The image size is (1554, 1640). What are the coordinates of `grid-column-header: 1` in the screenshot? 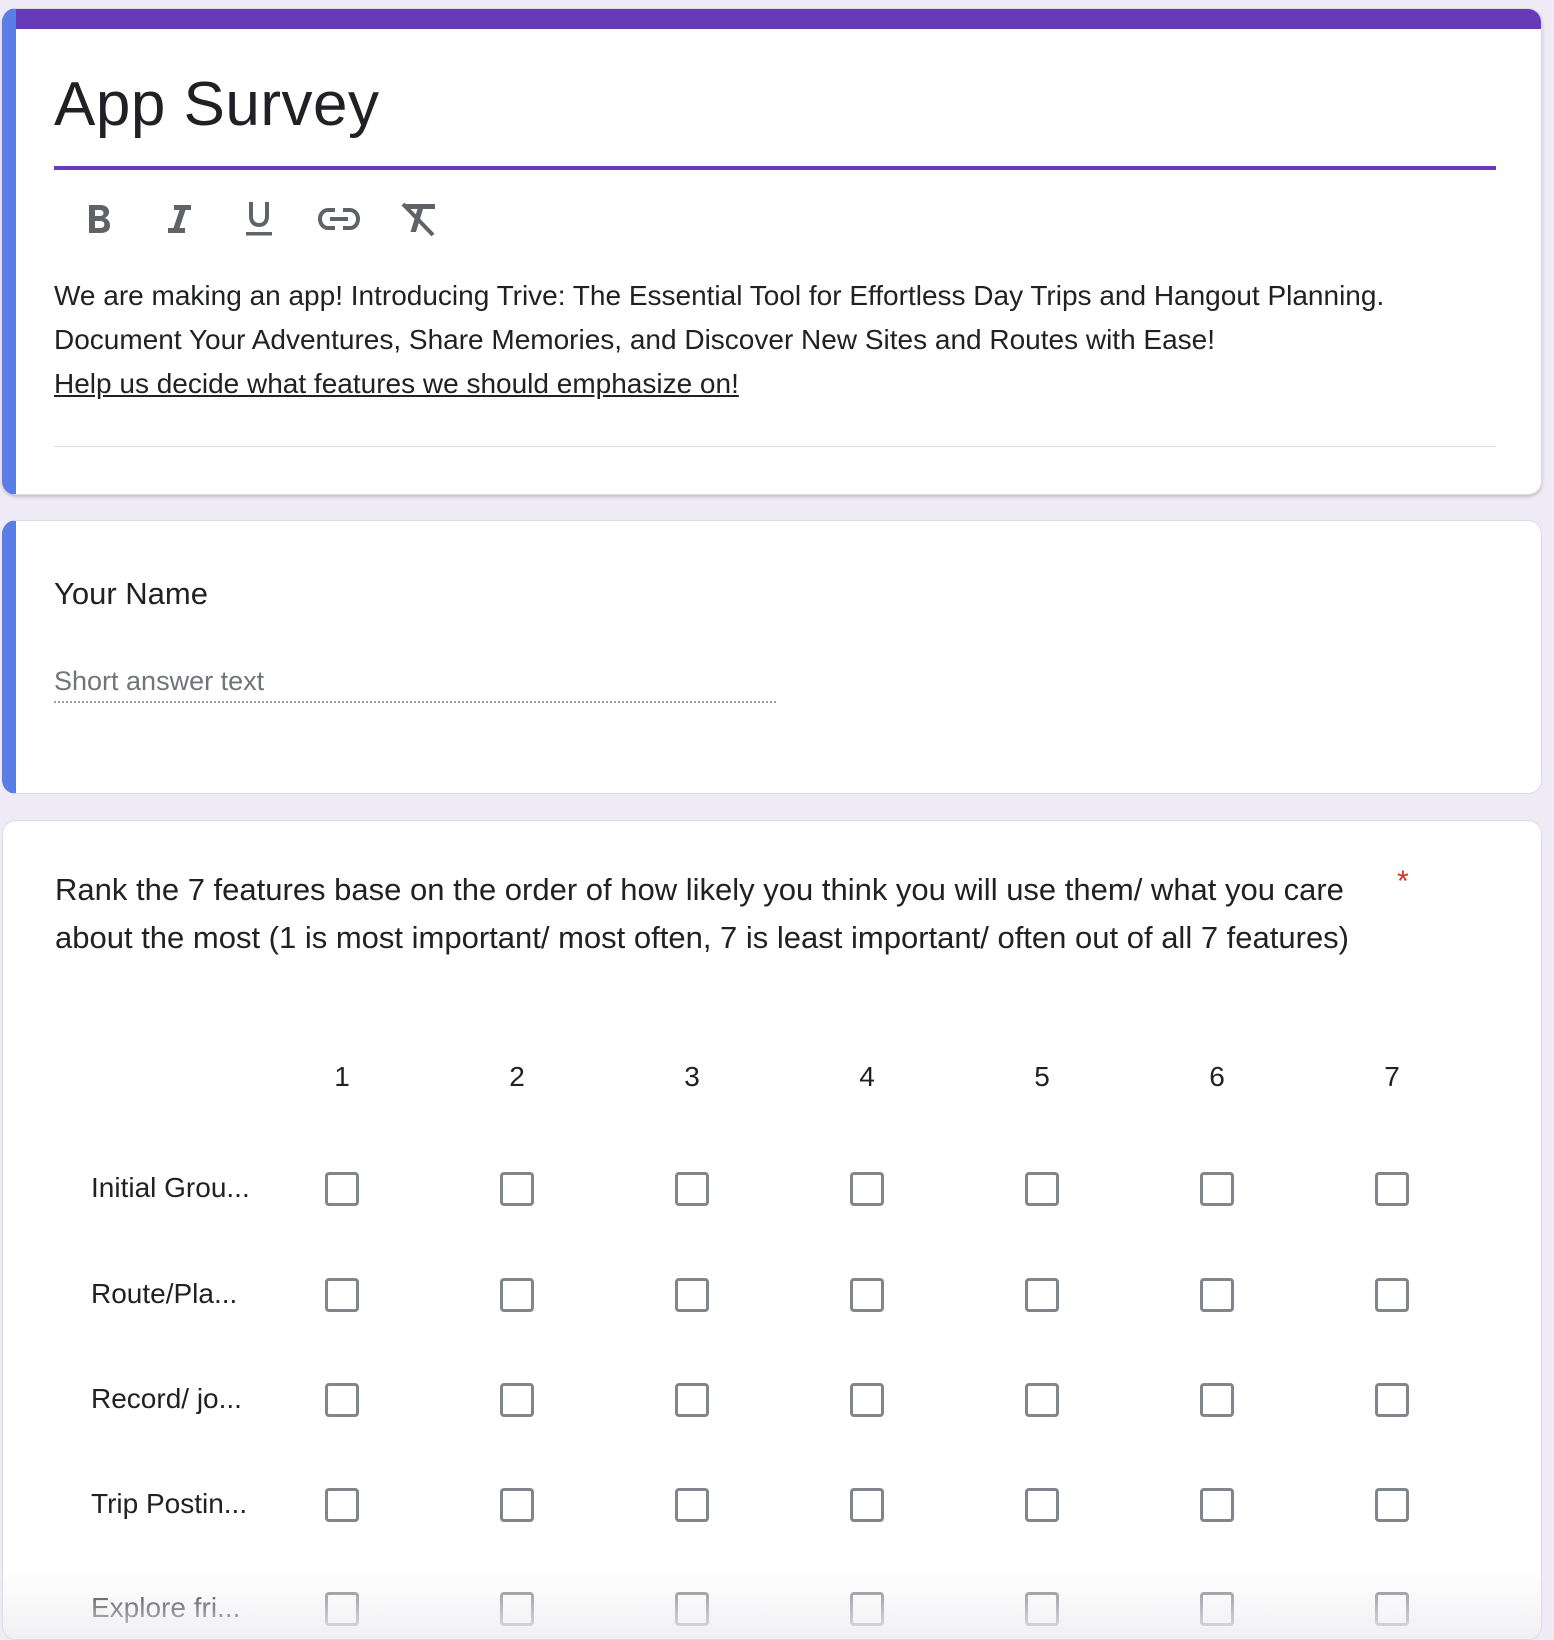 It's located at (342, 1076).